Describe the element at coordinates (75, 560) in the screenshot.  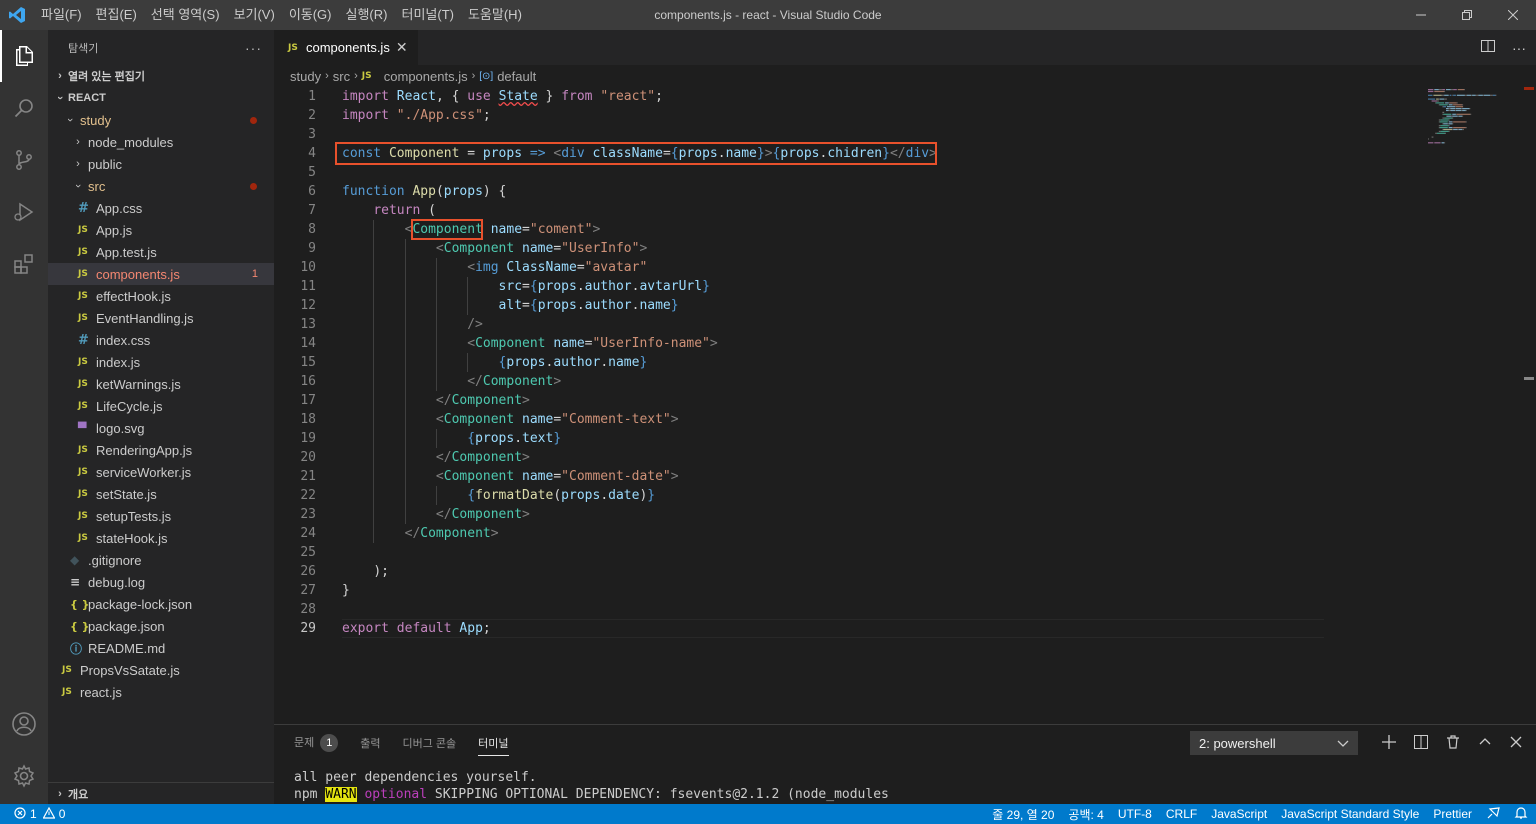
I see `gitignore-file-icon: ◆` at that location.